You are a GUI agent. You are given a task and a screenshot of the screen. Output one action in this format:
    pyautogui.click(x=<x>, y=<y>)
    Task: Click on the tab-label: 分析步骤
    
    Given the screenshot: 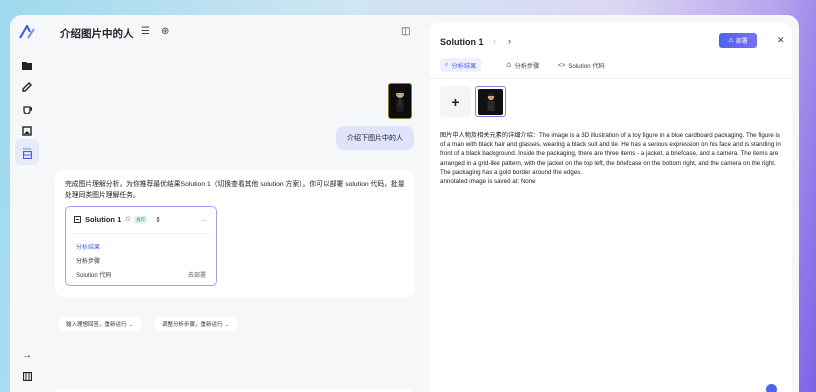 What is the action you would take?
    pyautogui.click(x=527, y=66)
    